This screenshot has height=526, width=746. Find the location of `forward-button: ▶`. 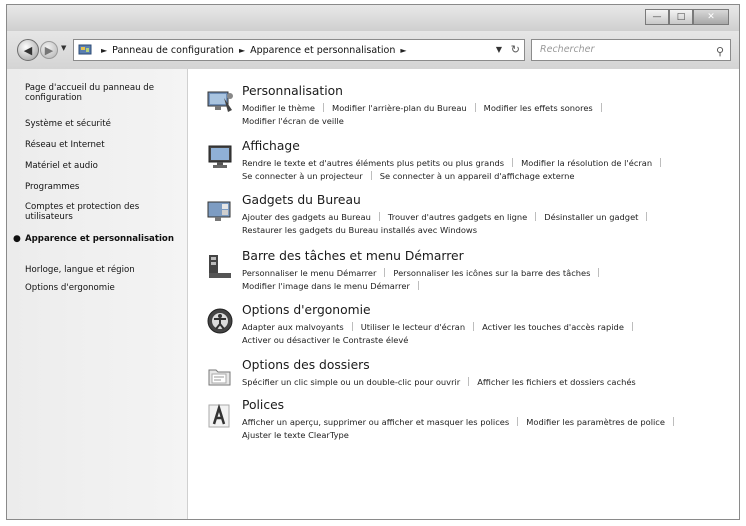

forward-button: ▶ is located at coordinates (49, 50).